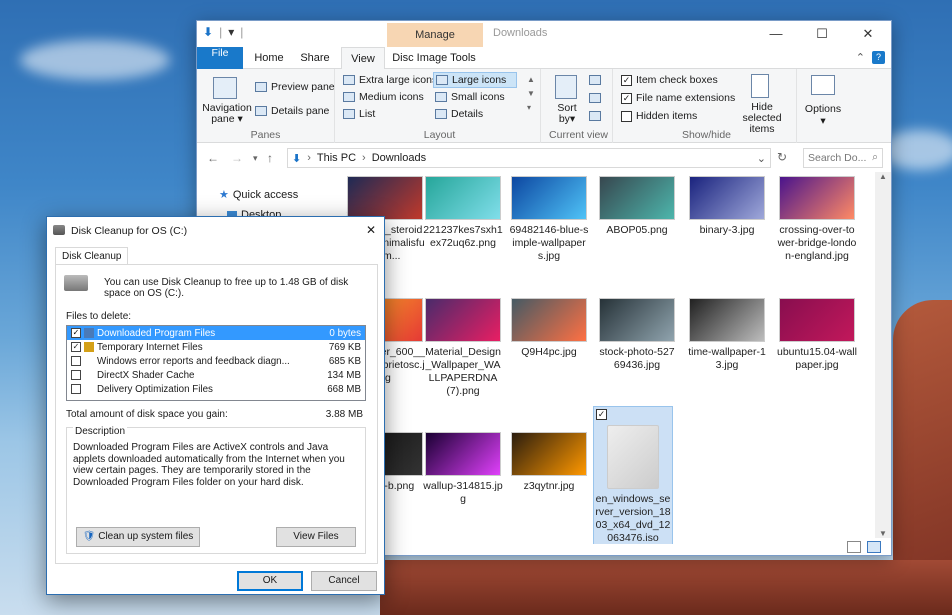  I want to click on scroll-up-icon: ▲, so click(883, 176).